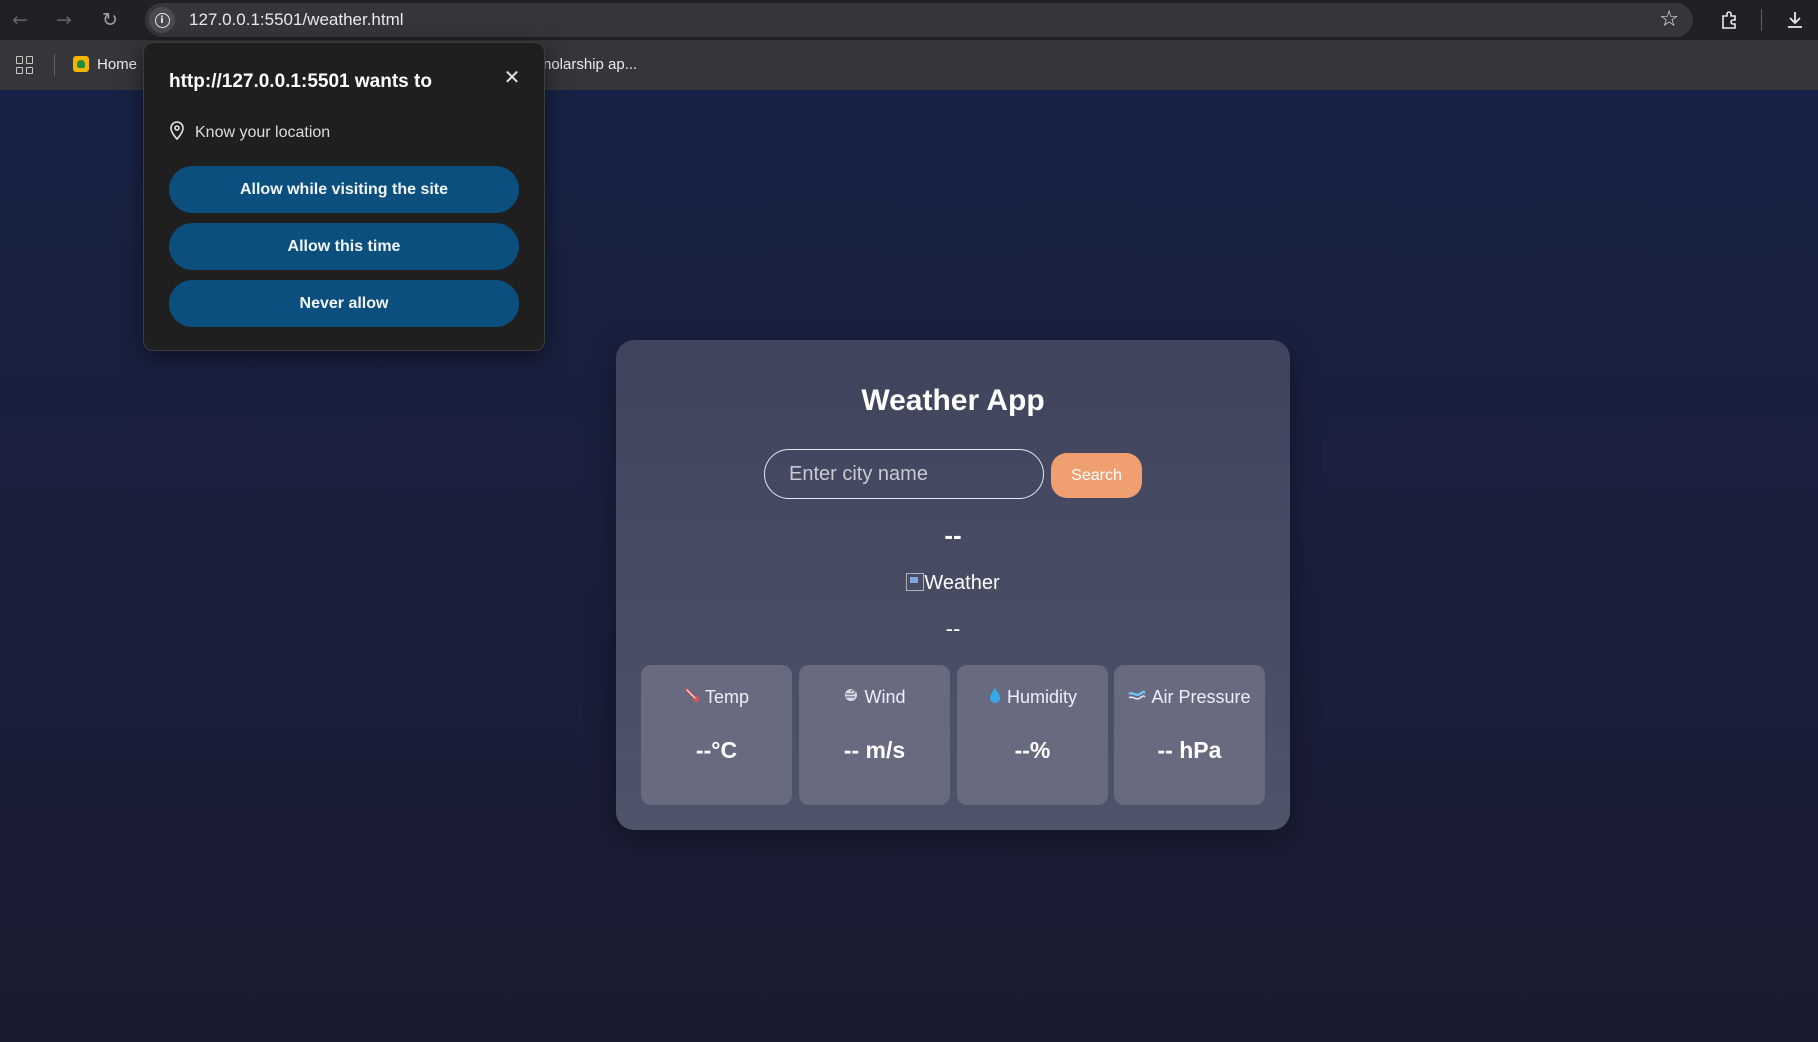 The width and height of the screenshot is (1818, 1042). I want to click on weather-image: Weather, so click(953, 583).